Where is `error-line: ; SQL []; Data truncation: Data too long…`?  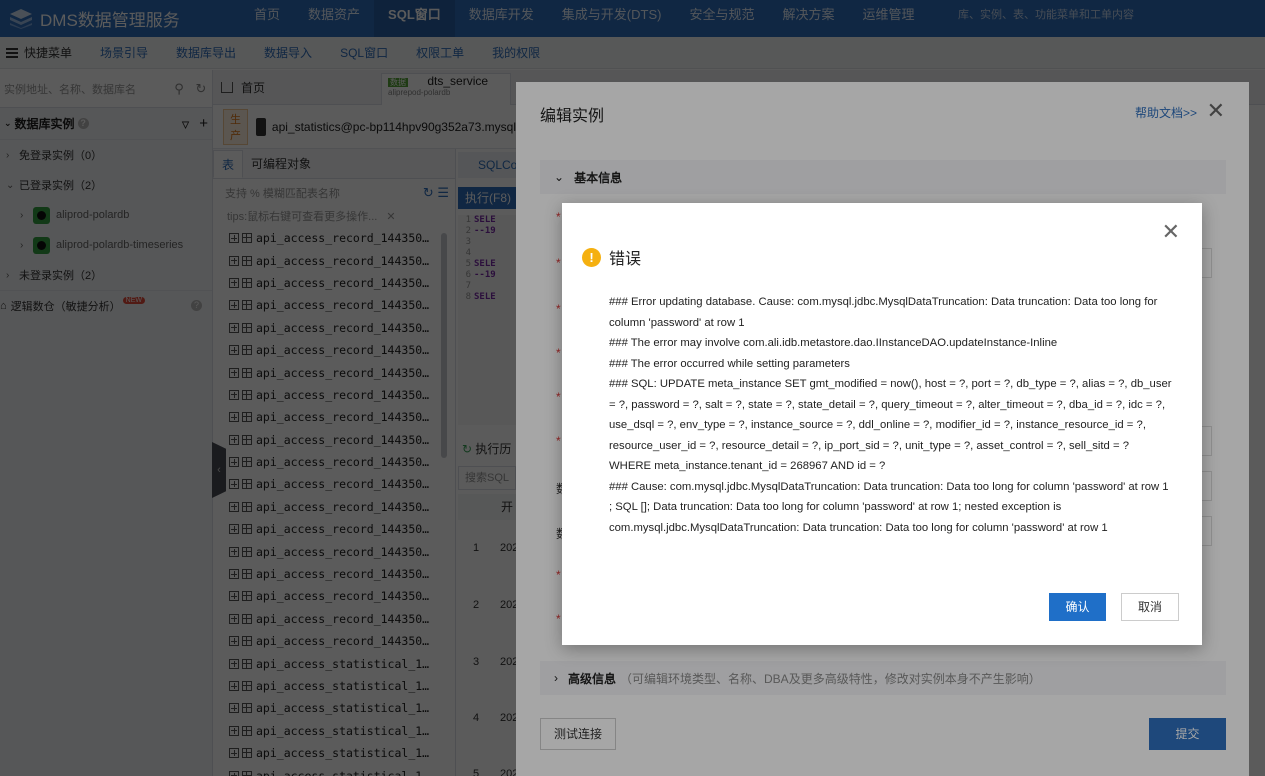 error-line: ; SQL []; Data truncation: Data too long… is located at coordinates (858, 517).